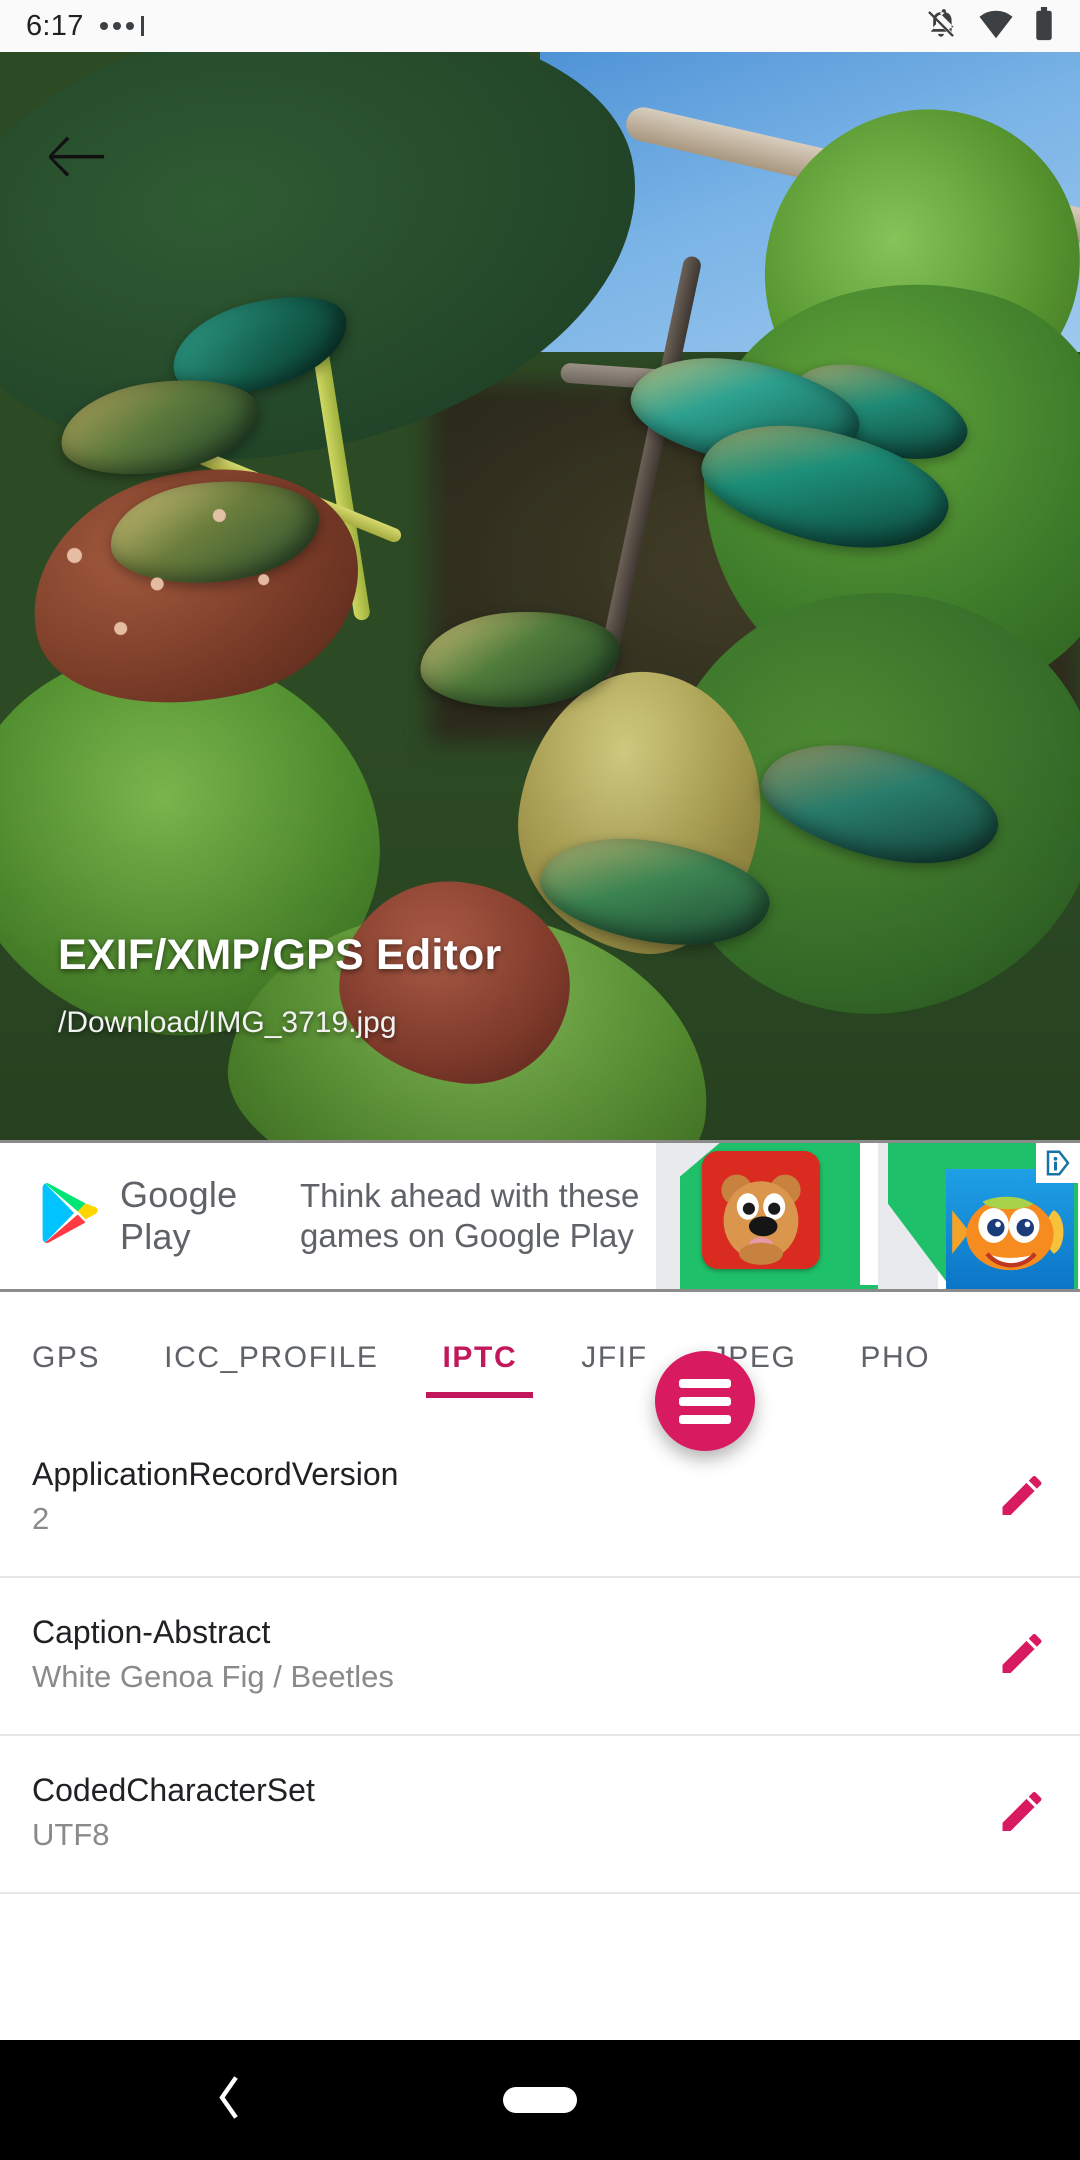  I want to click on notification-dots-icon, so click(121, 26).